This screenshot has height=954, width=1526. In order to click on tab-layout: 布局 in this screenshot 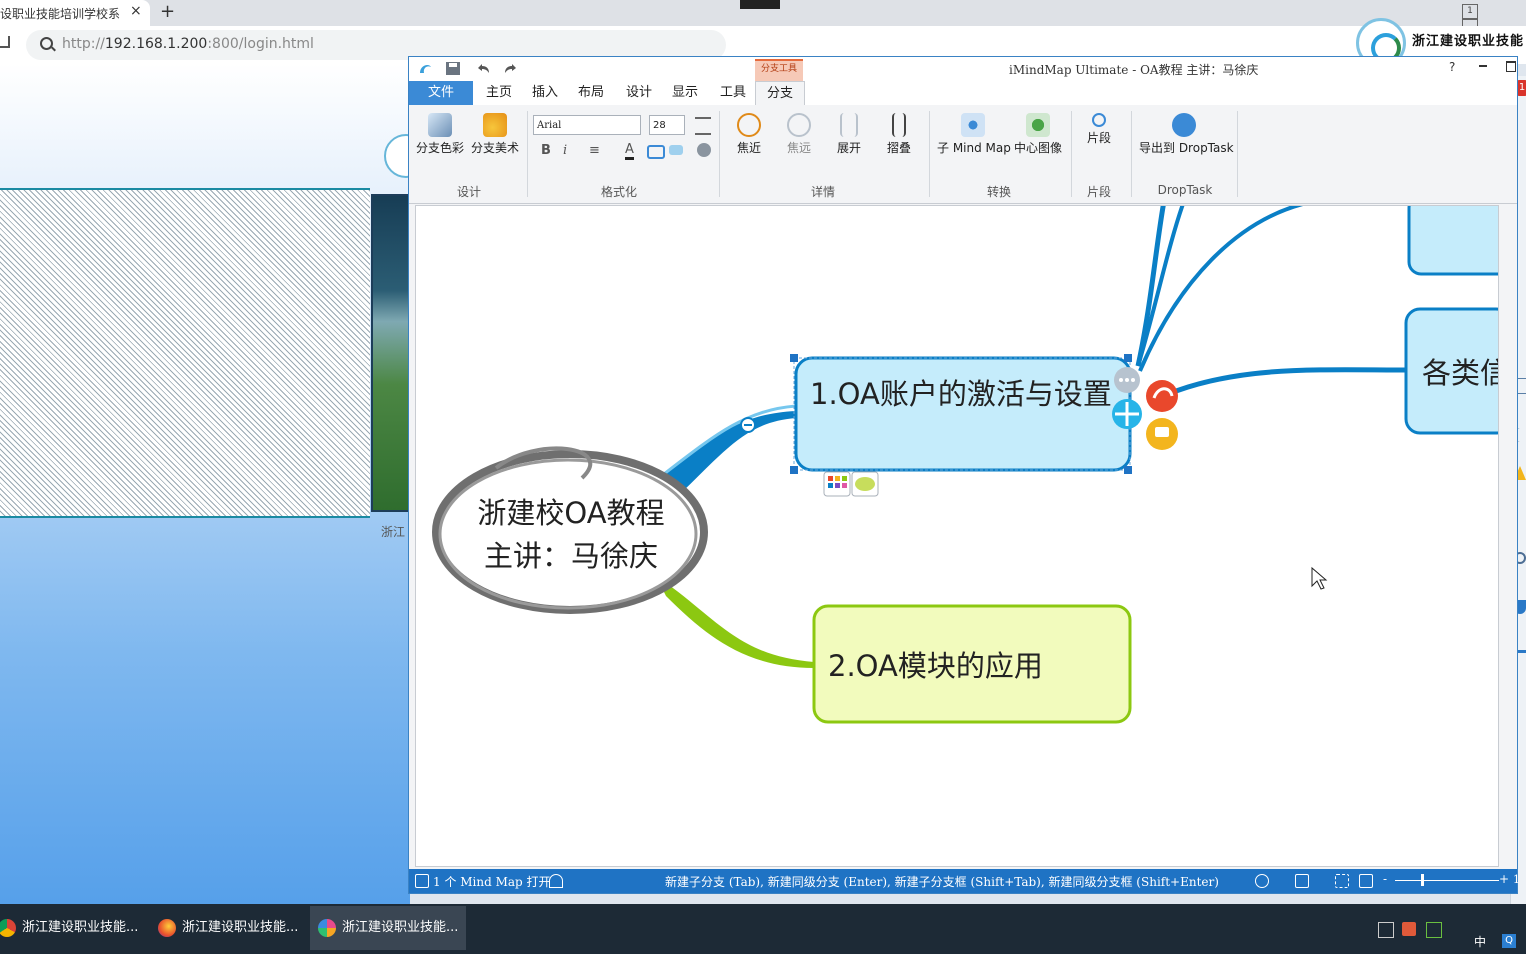, I will do `click(591, 93)`.